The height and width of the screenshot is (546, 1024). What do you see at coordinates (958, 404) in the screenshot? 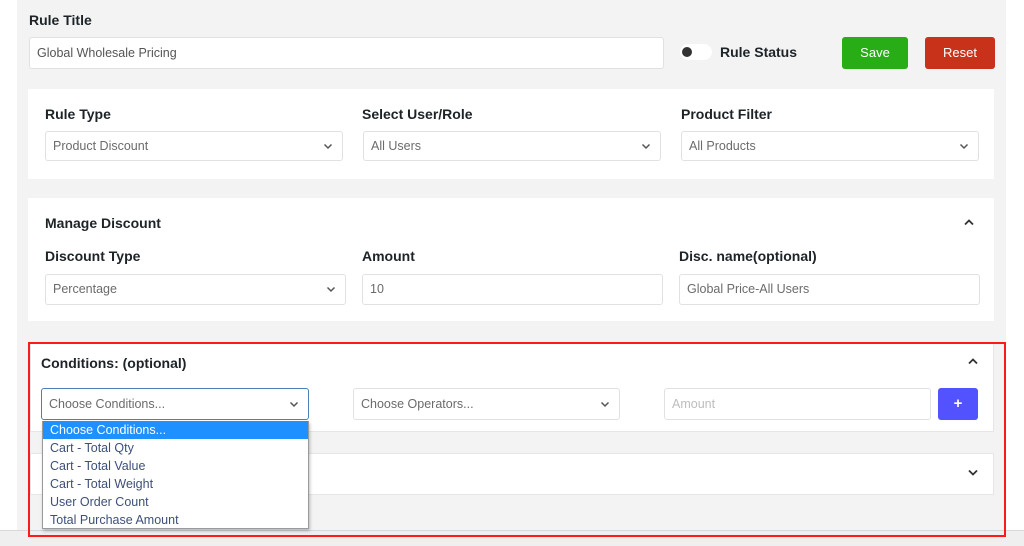
I see `add-condition-button: +` at bounding box center [958, 404].